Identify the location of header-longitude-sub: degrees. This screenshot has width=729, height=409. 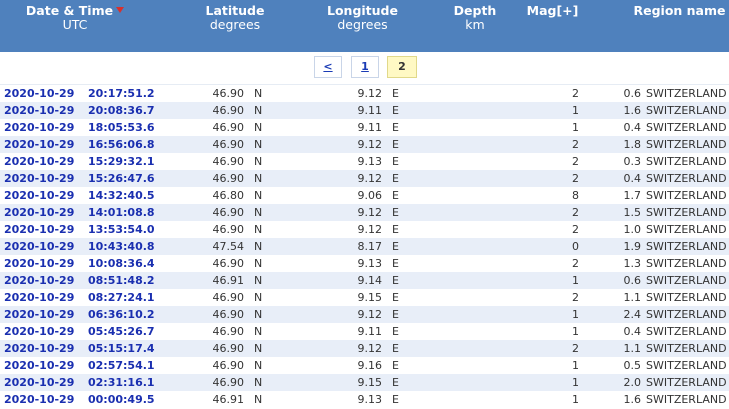
(362, 24).